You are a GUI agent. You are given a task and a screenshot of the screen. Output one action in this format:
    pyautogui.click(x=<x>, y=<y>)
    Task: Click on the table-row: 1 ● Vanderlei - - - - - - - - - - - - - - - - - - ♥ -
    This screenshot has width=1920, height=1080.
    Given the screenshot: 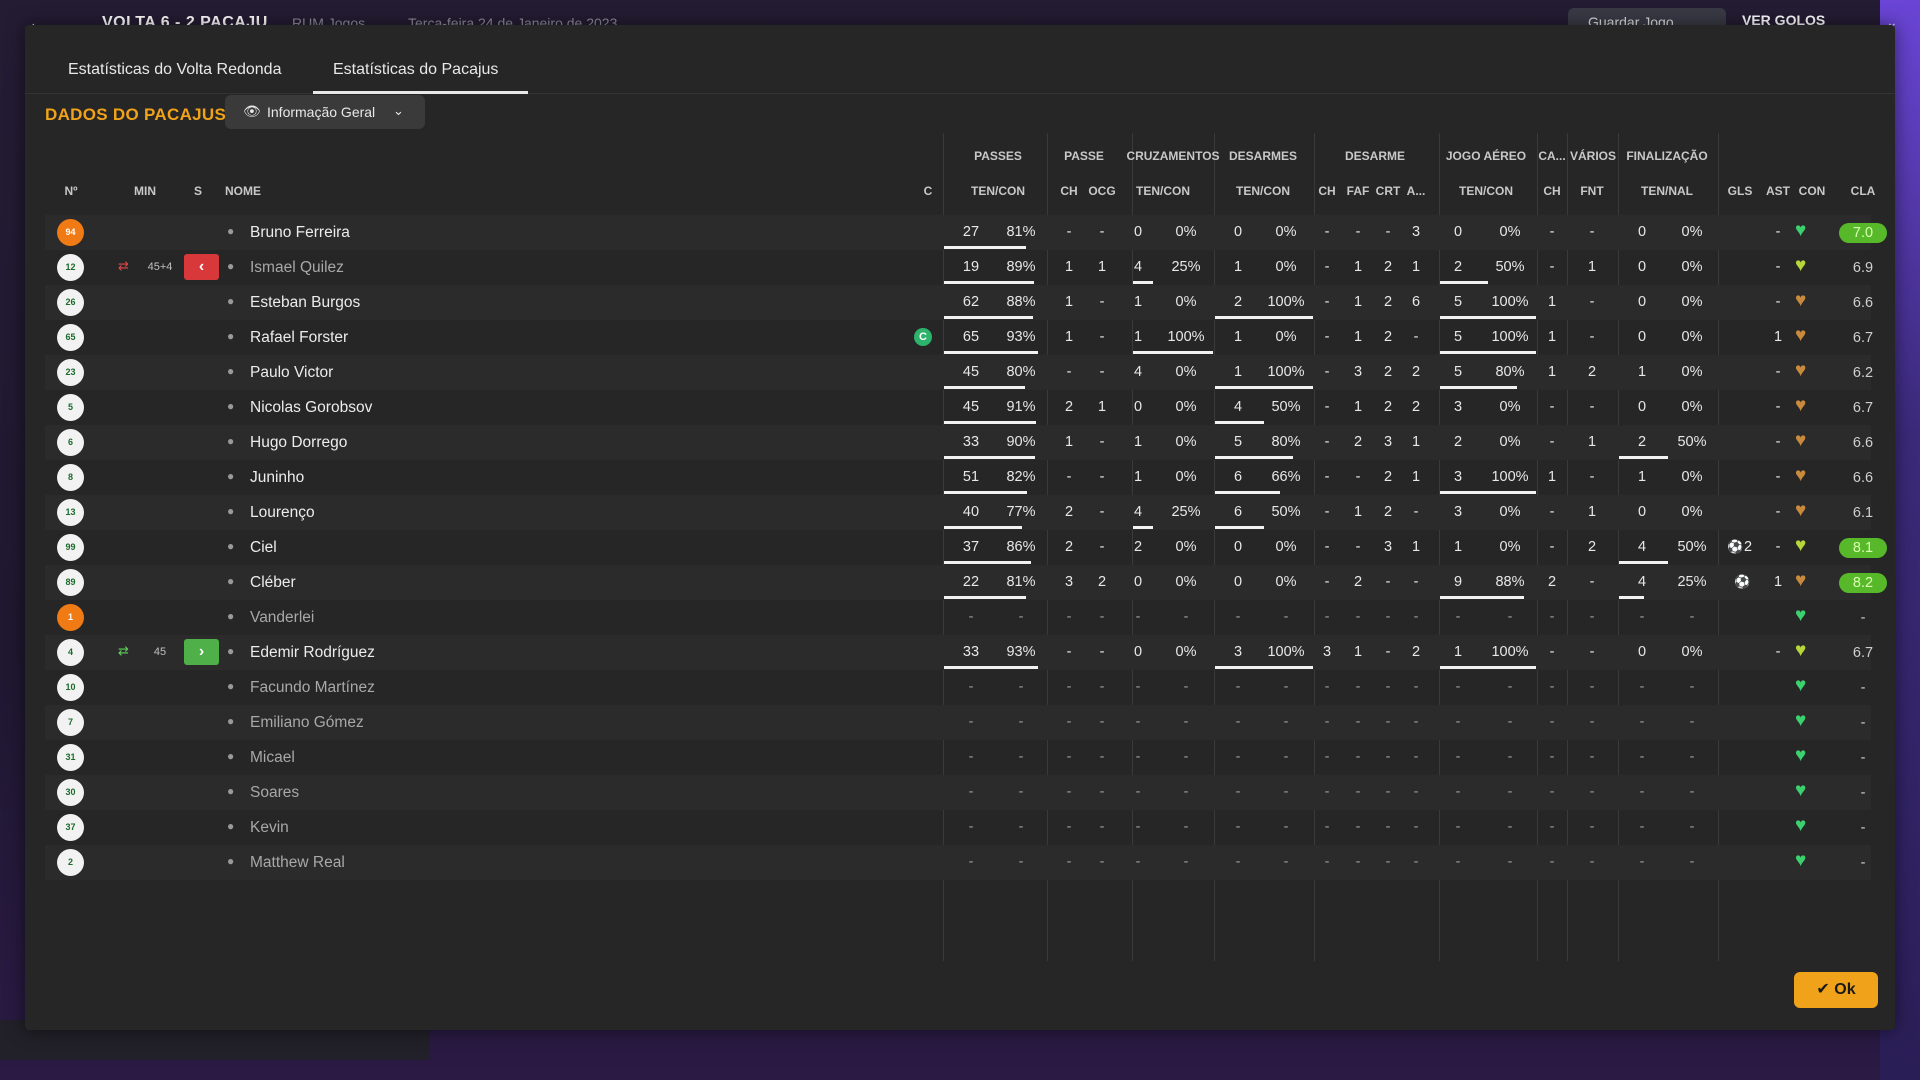 What is the action you would take?
    pyautogui.click(x=958, y=617)
    